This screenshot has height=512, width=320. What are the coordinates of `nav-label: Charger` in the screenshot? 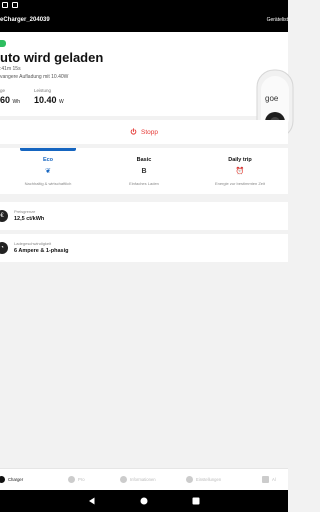 It's located at (16, 479).